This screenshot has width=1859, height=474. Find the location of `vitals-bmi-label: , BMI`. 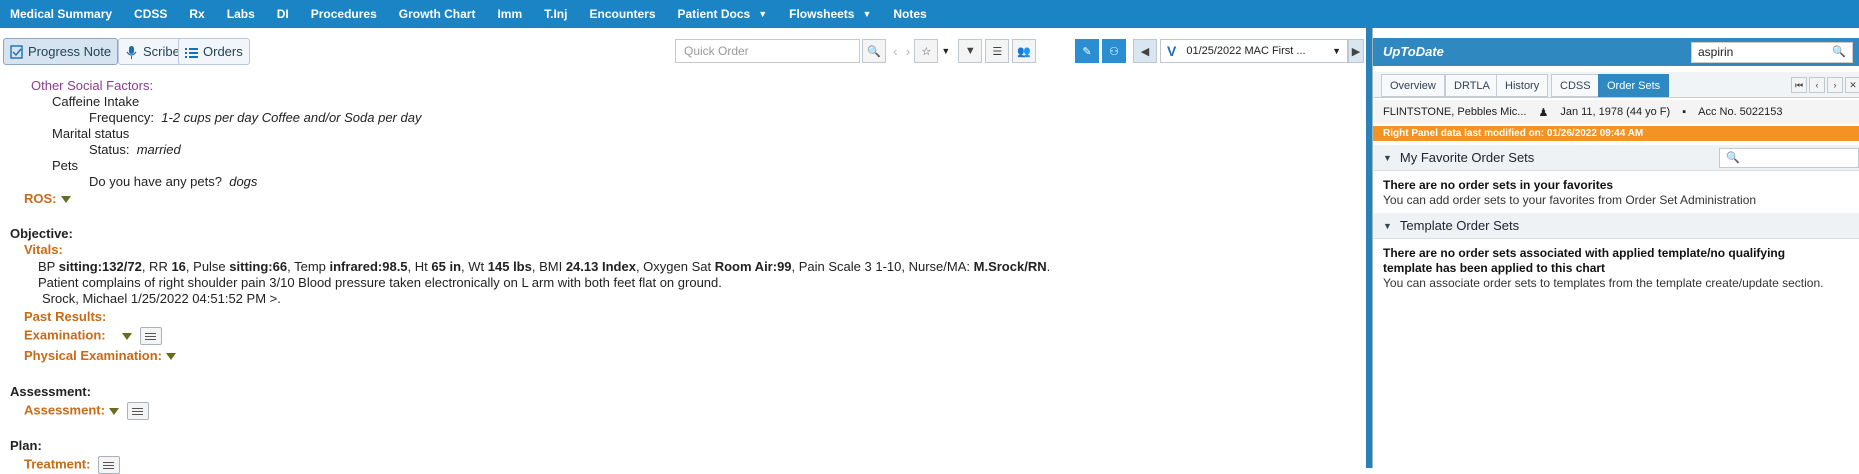

vitals-bmi-label: , BMI is located at coordinates (547, 266).